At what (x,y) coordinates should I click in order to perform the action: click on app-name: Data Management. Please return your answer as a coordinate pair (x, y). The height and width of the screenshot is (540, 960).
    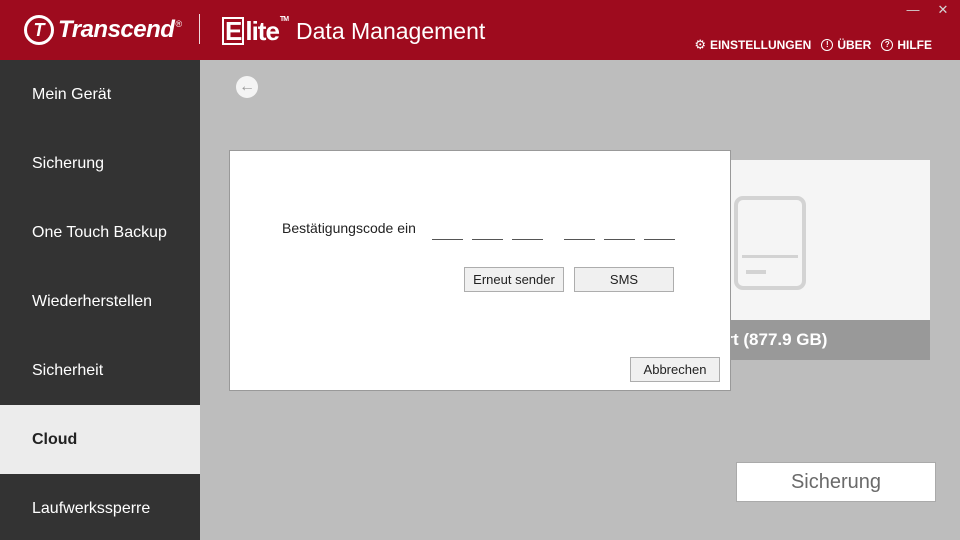
    Looking at the image, I should click on (391, 30).